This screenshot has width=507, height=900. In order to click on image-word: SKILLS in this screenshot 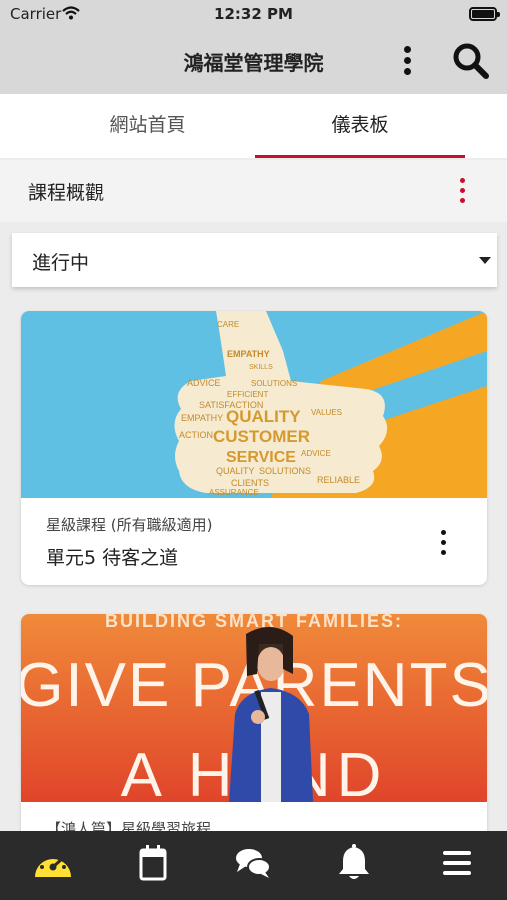, I will do `click(261, 367)`.